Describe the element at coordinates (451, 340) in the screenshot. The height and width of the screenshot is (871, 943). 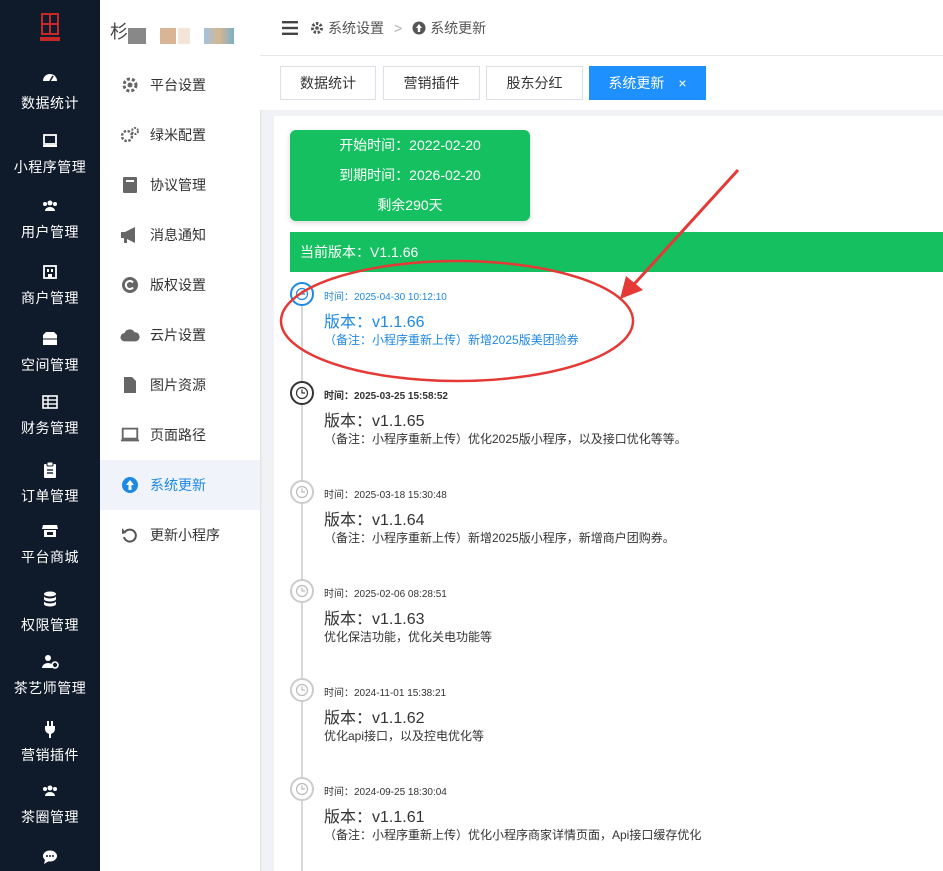
I see `timeline-note: （备注：小程序重新上传）新增2025版美团验券` at that location.